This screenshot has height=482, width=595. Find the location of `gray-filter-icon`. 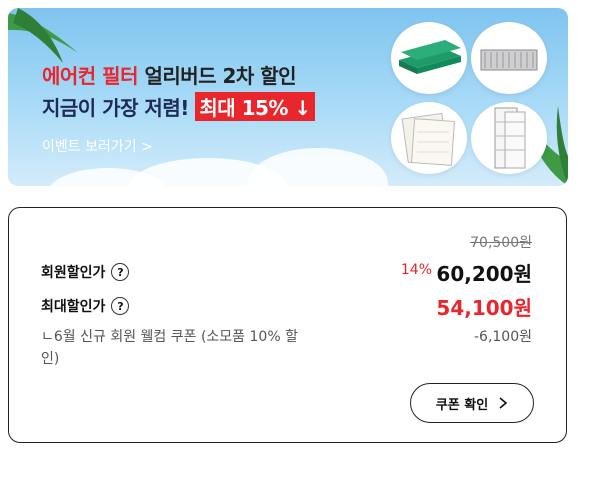

gray-filter-icon is located at coordinates (509, 60).